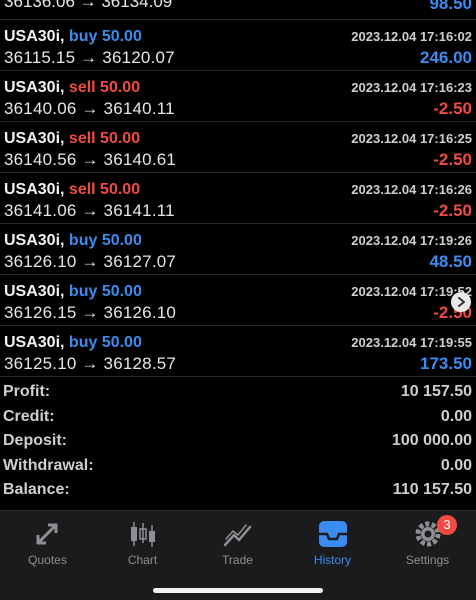  What do you see at coordinates (48, 465) in the screenshot?
I see `summary-label: Withdrawal:` at bounding box center [48, 465].